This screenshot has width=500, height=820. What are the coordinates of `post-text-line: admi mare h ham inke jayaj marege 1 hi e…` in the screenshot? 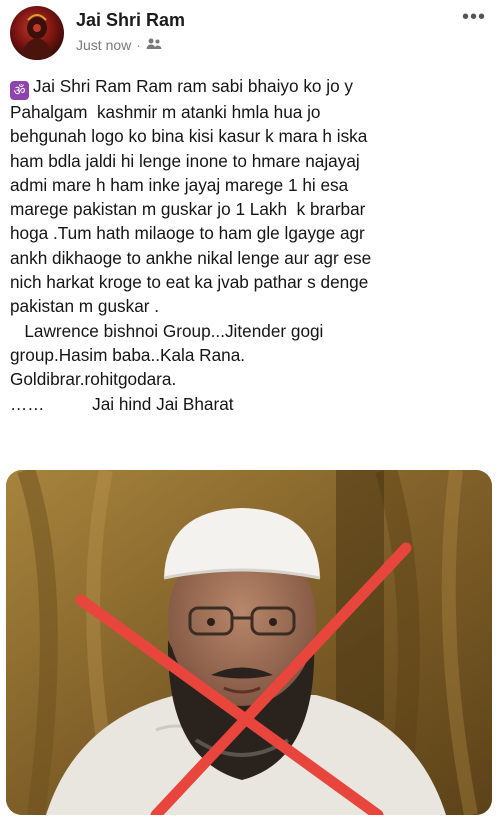 It's located at (179, 184).